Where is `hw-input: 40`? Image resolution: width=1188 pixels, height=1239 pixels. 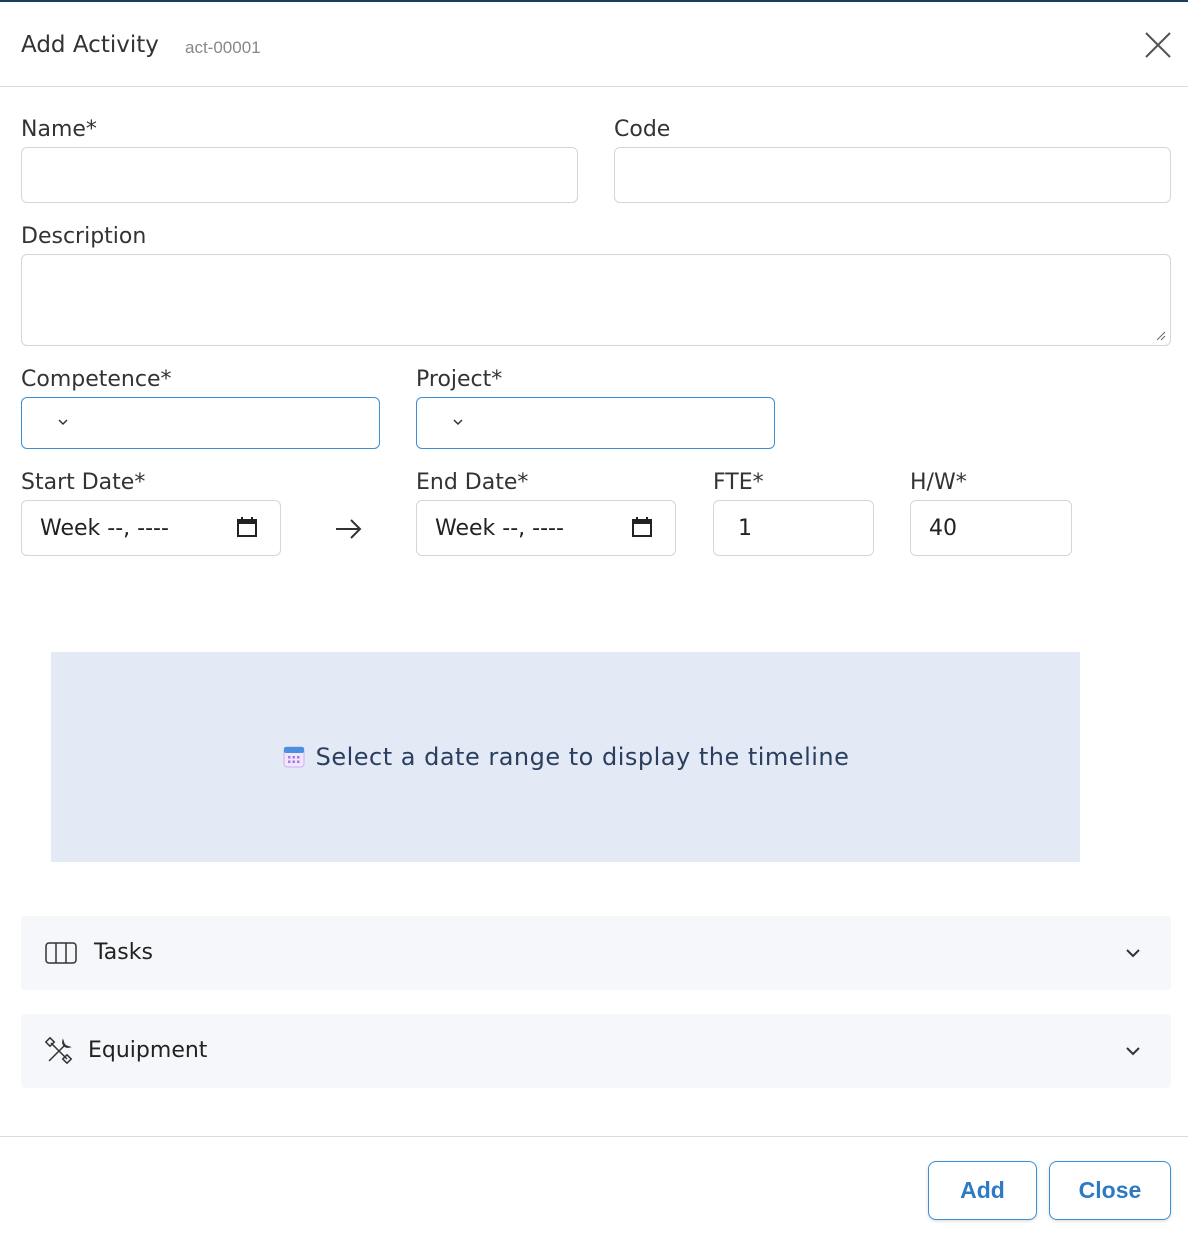
hw-input: 40 is located at coordinates (991, 528).